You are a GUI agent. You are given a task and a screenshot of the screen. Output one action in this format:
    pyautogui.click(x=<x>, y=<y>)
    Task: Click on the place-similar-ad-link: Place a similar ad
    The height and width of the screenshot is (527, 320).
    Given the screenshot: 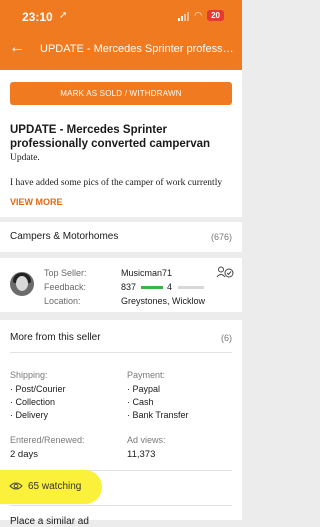 What is the action you would take?
    pyautogui.click(x=49, y=521)
    